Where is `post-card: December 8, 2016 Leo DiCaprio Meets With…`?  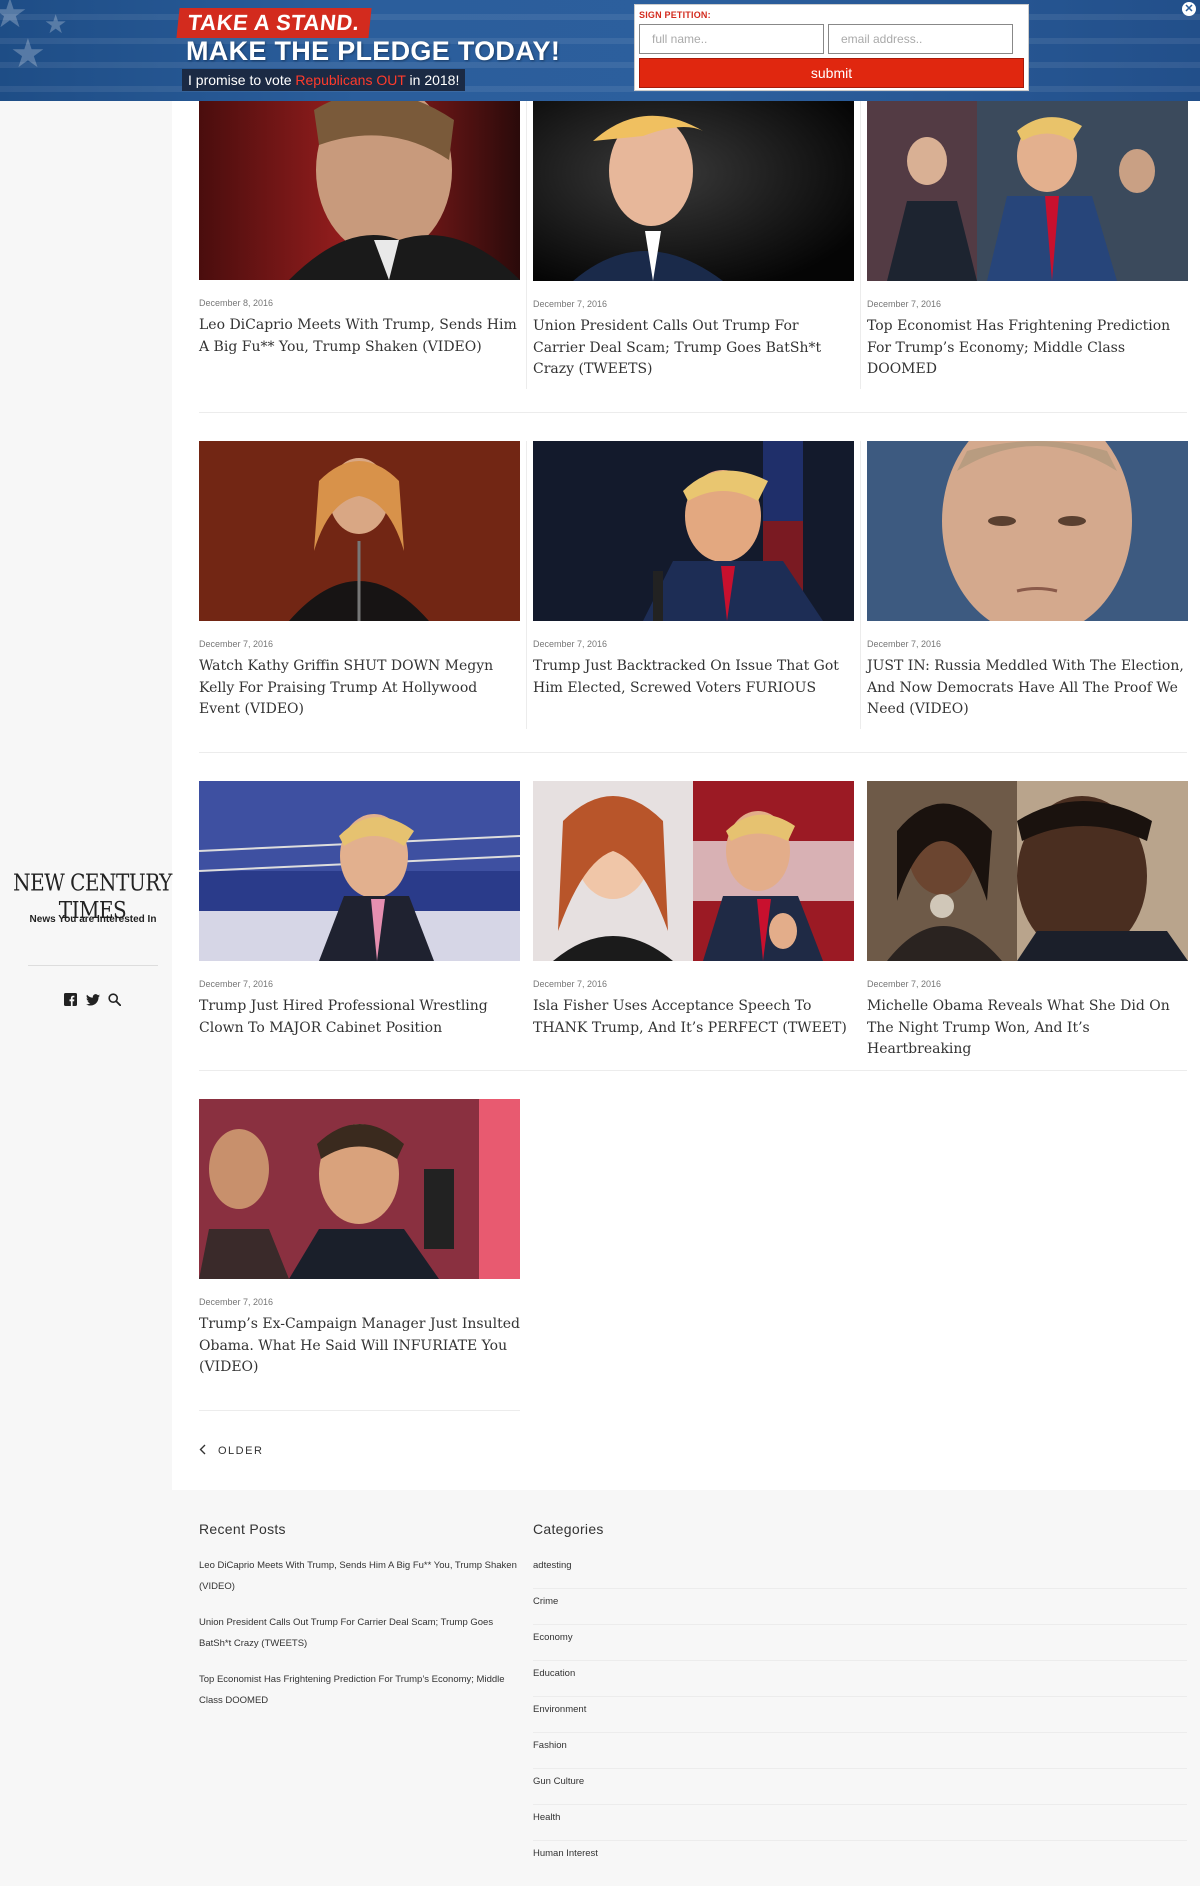 post-card: December 8, 2016 Leo DiCaprio Meets With… is located at coordinates (359, 229).